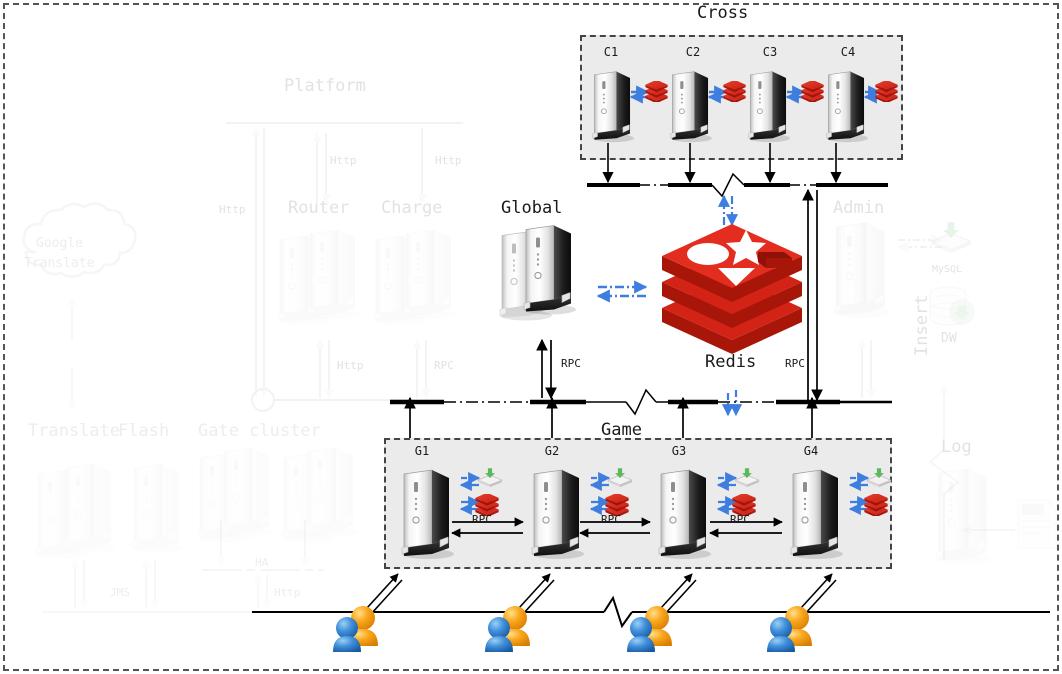  I want to click on admin-rpc-label: RPC, so click(795, 363).